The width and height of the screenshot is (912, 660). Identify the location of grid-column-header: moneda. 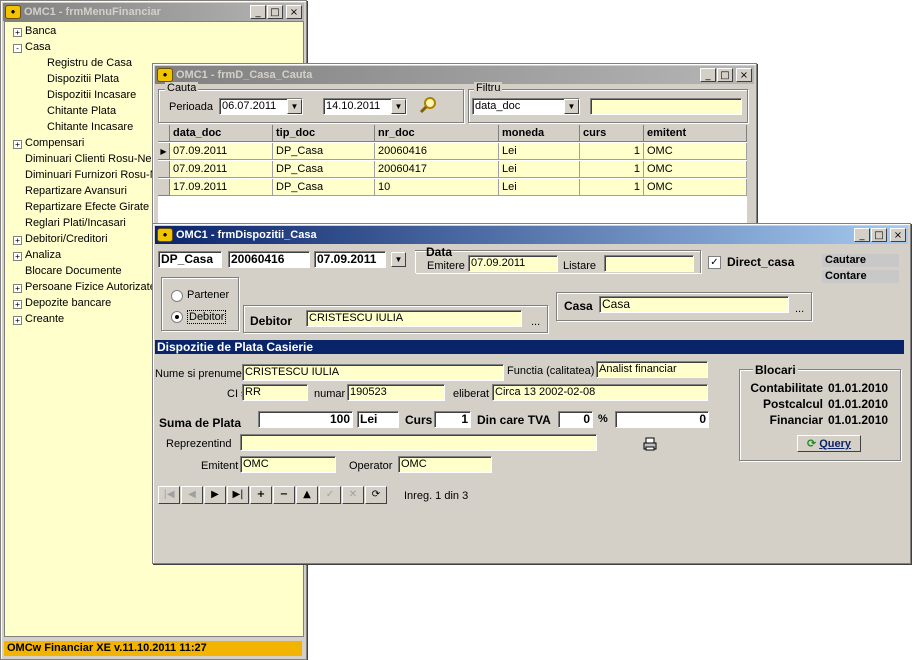
(539, 133).